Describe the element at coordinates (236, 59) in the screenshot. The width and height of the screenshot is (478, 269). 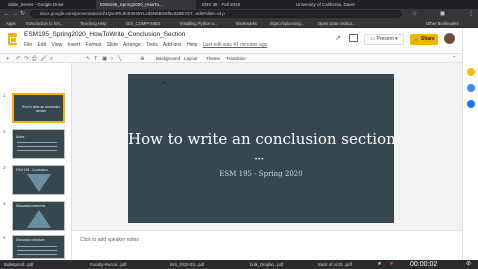
I see `transition-button: Transition` at that location.